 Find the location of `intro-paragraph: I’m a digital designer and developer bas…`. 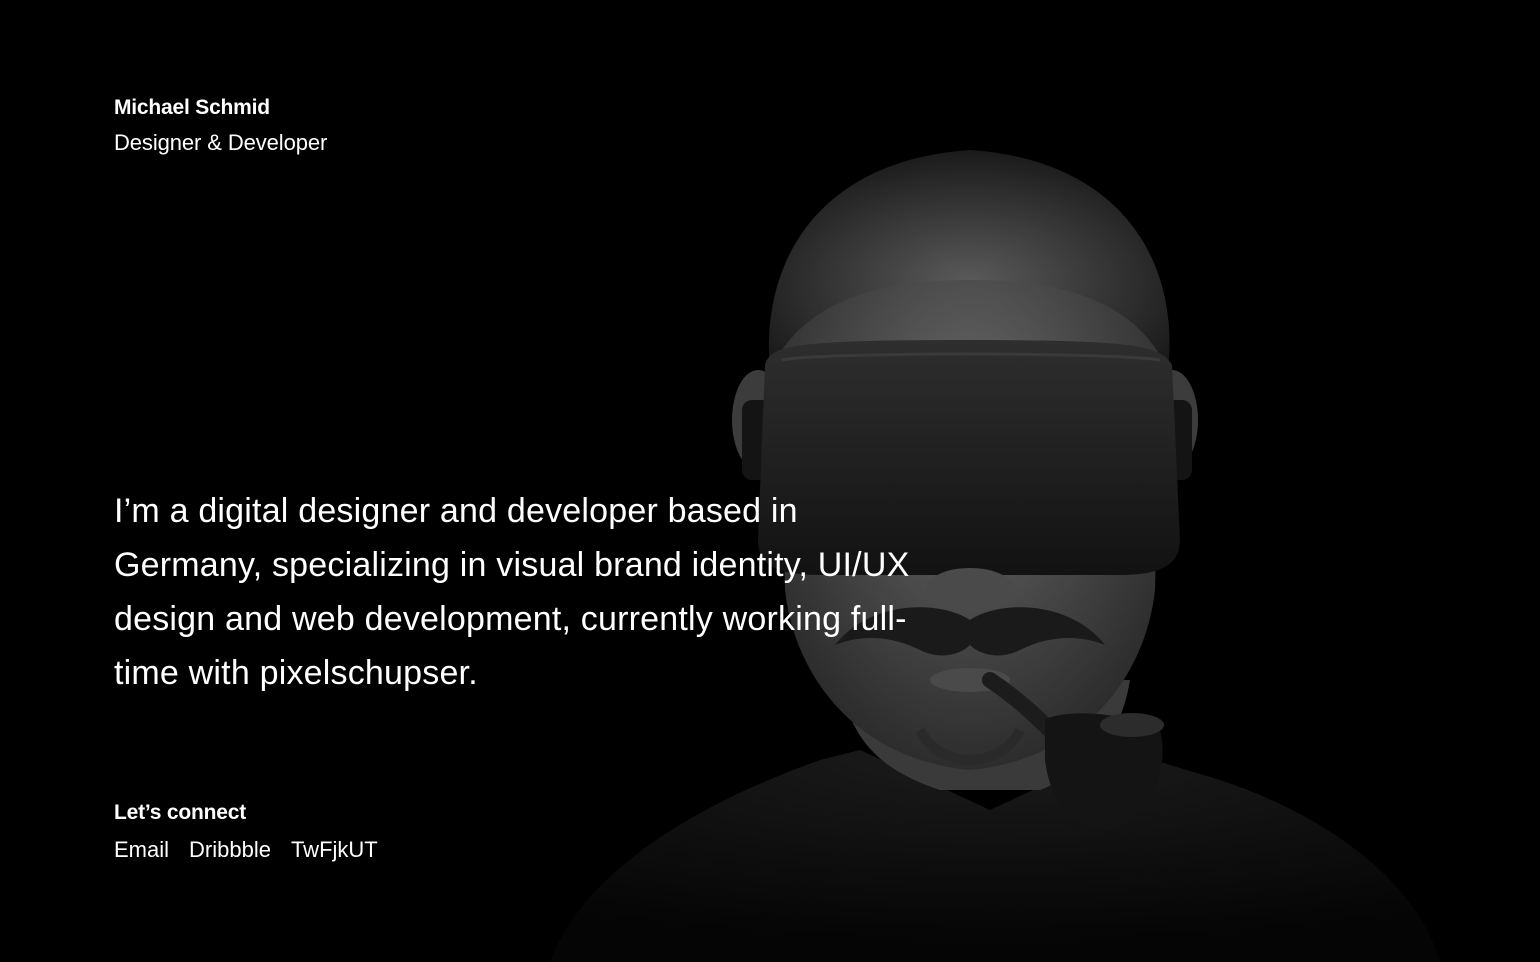

intro-paragraph: I’m a digital designer and developer bas… is located at coordinates (512, 592).